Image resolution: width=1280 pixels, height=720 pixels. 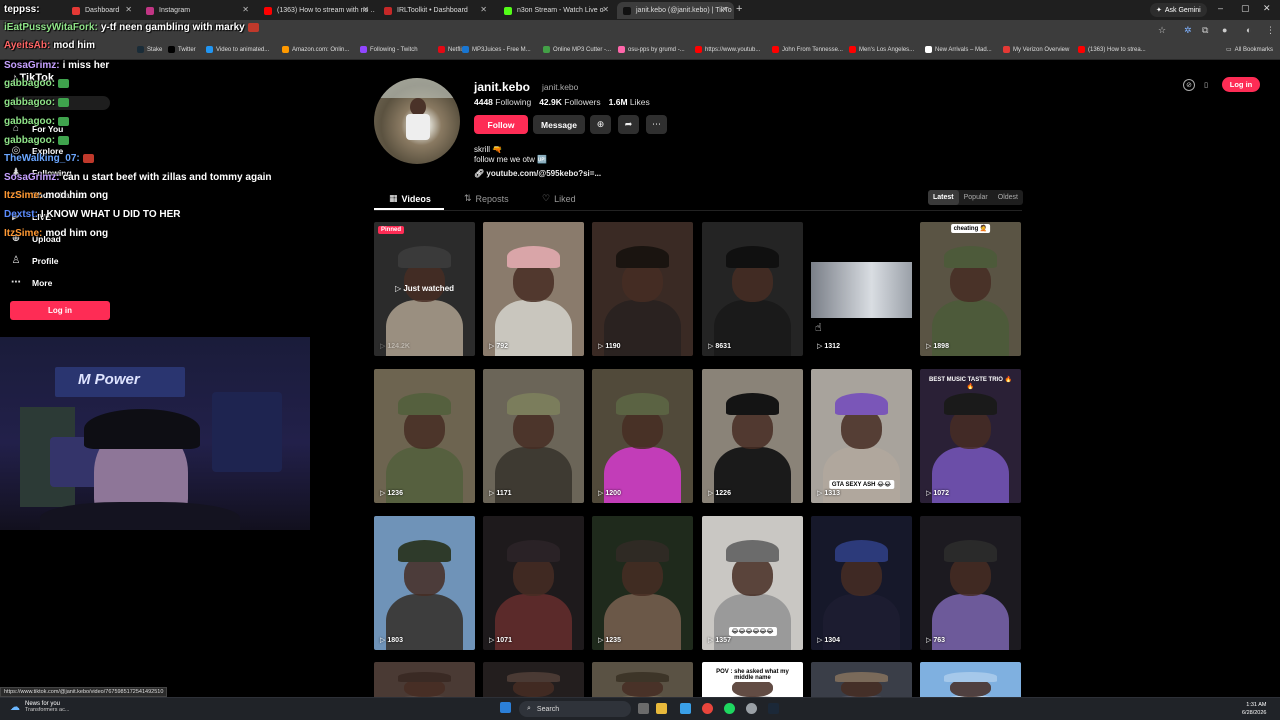 What do you see at coordinates (389, 49) in the screenshot?
I see `bookmark-item: Following - Twitch` at bounding box center [389, 49].